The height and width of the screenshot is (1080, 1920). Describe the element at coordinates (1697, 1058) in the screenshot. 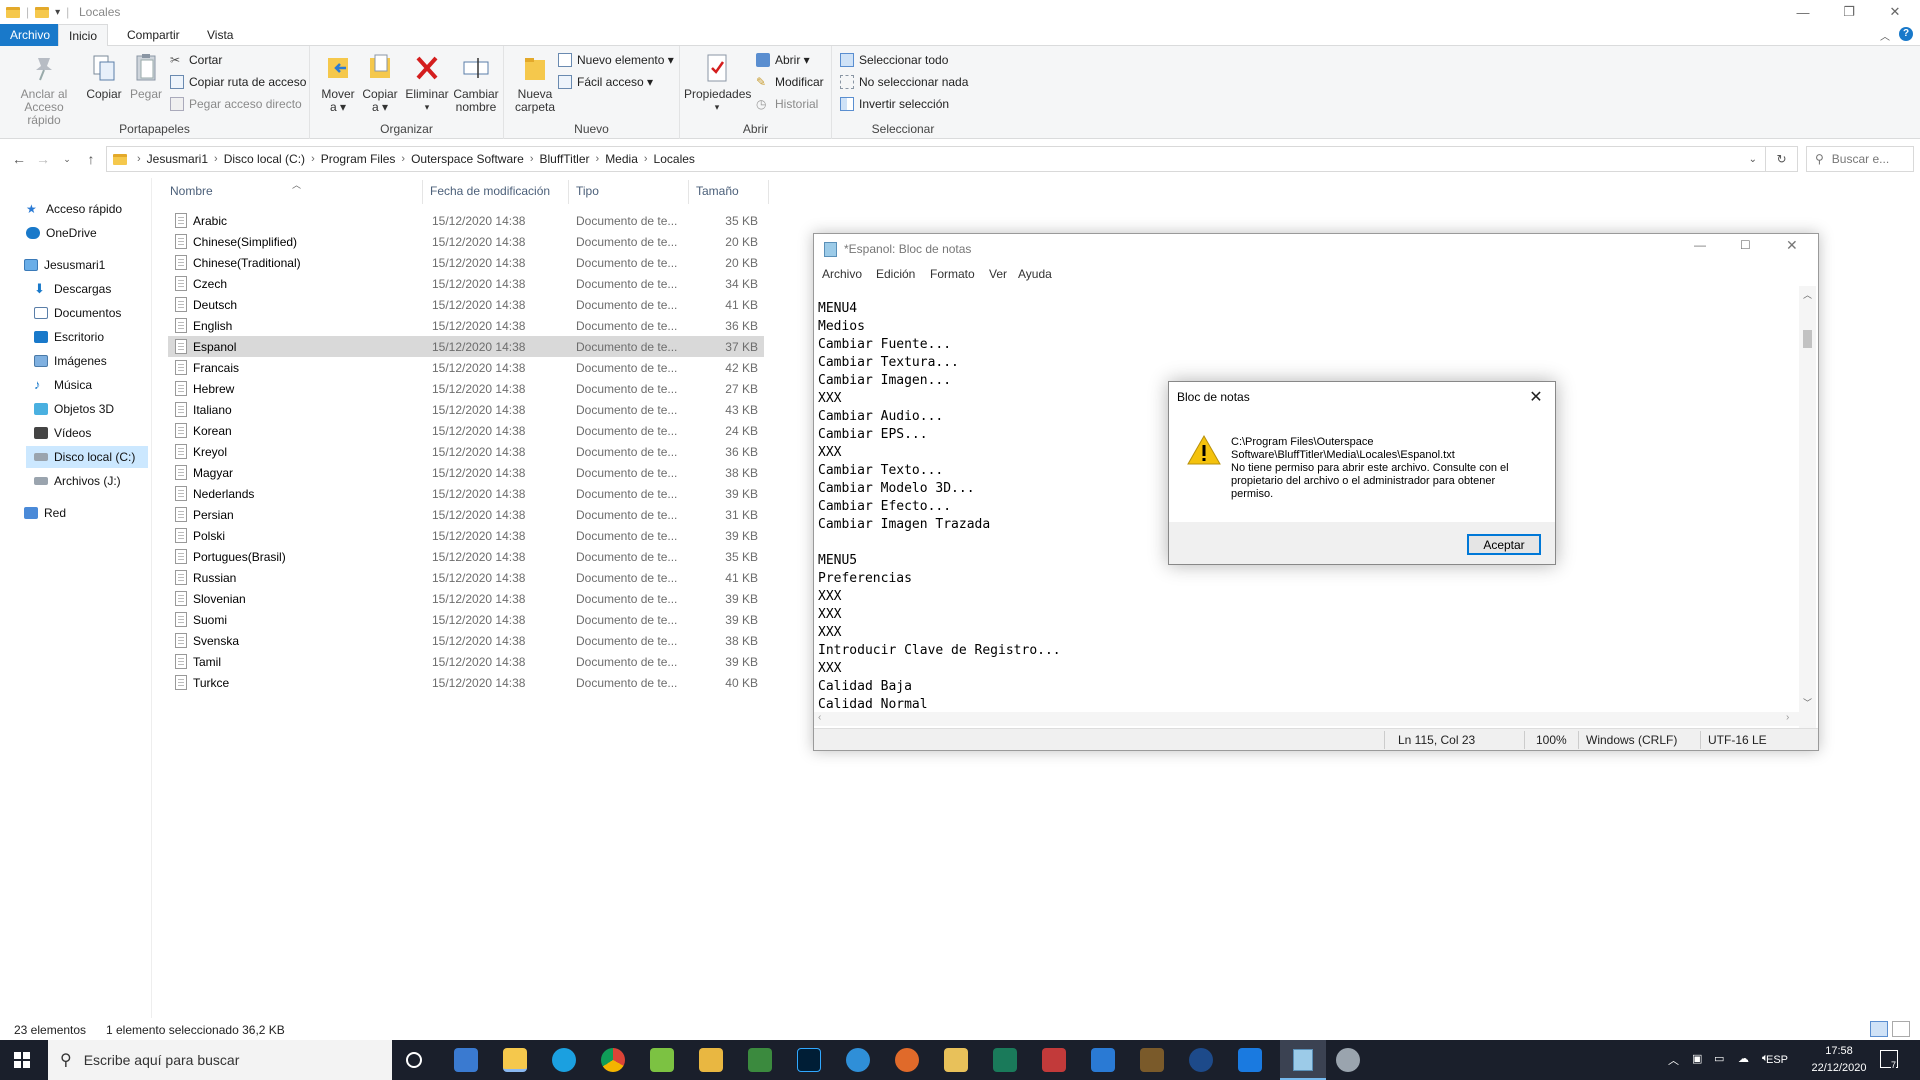

I see `meet-now-icon: ▣` at that location.